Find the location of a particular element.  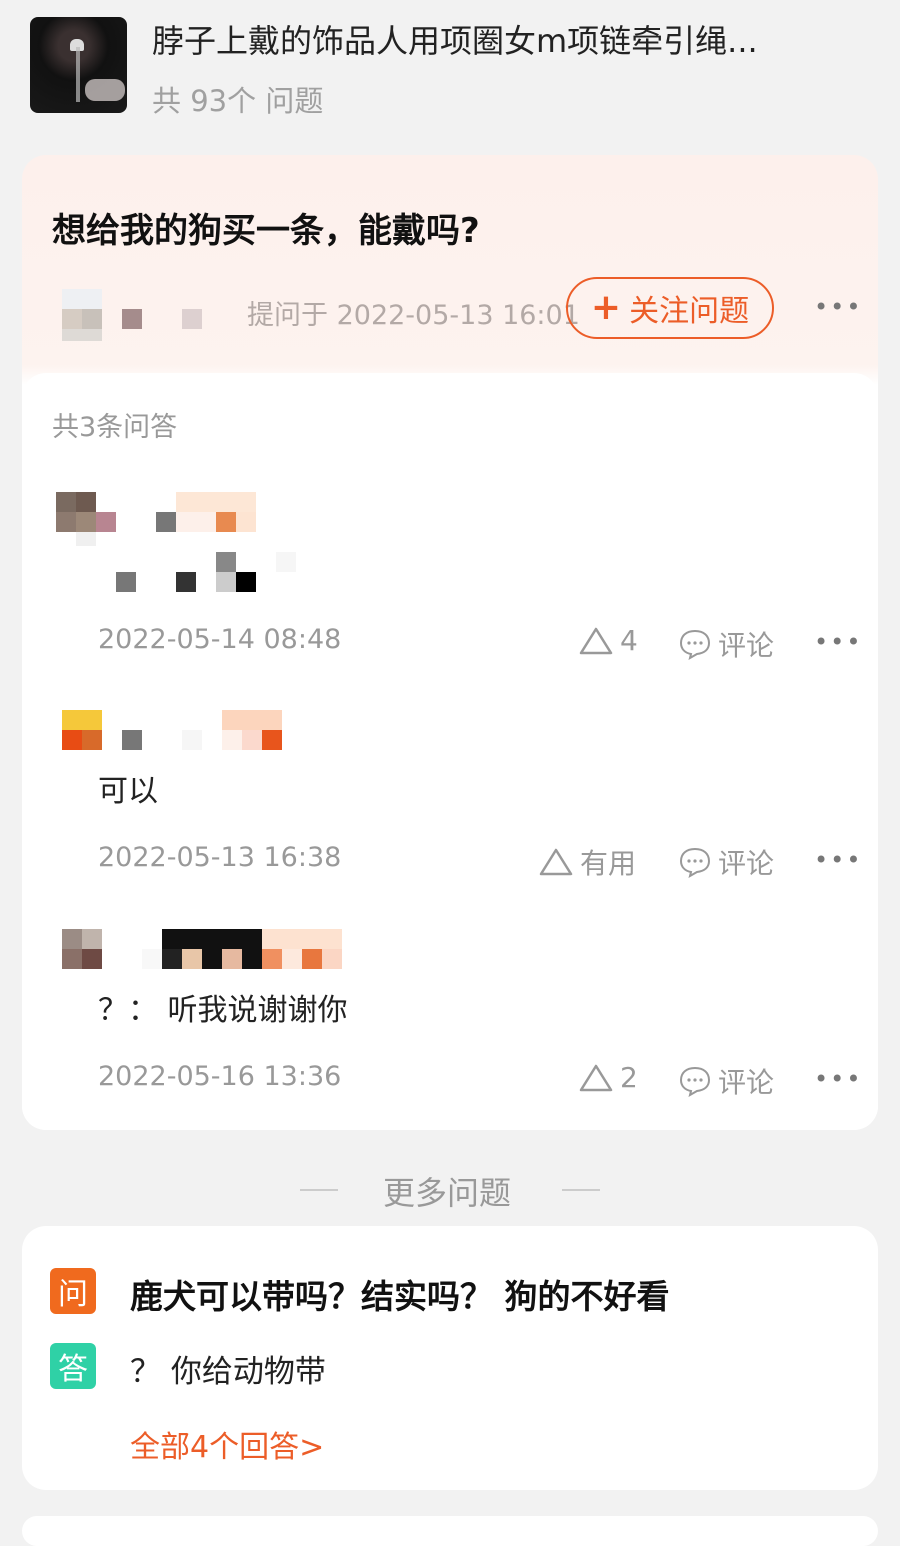

product-thumbnail is located at coordinates (78, 65).